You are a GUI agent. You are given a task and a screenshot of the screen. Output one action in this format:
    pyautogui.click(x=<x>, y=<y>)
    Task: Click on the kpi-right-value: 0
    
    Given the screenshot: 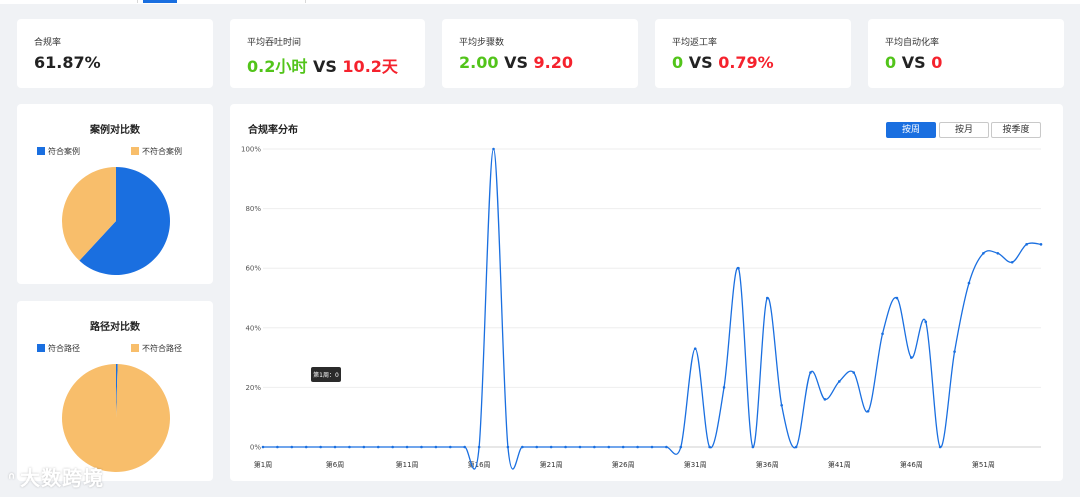 What is the action you would take?
    pyautogui.click(x=937, y=62)
    